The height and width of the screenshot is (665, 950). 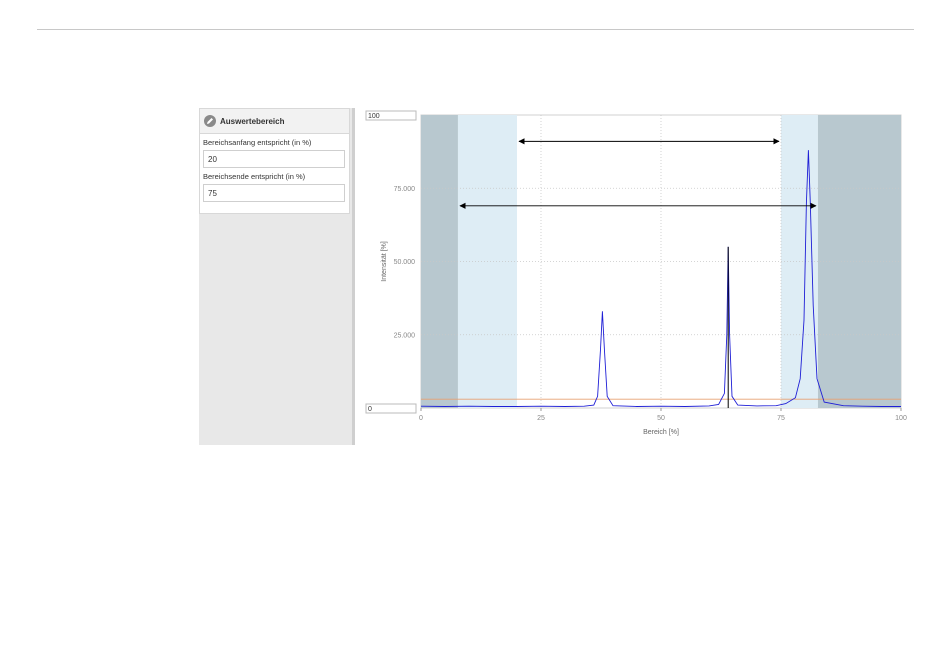 What do you see at coordinates (661, 432) in the screenshot?
I see `x-axis-title: Bereich [%]` at bounding box center [661, 432].